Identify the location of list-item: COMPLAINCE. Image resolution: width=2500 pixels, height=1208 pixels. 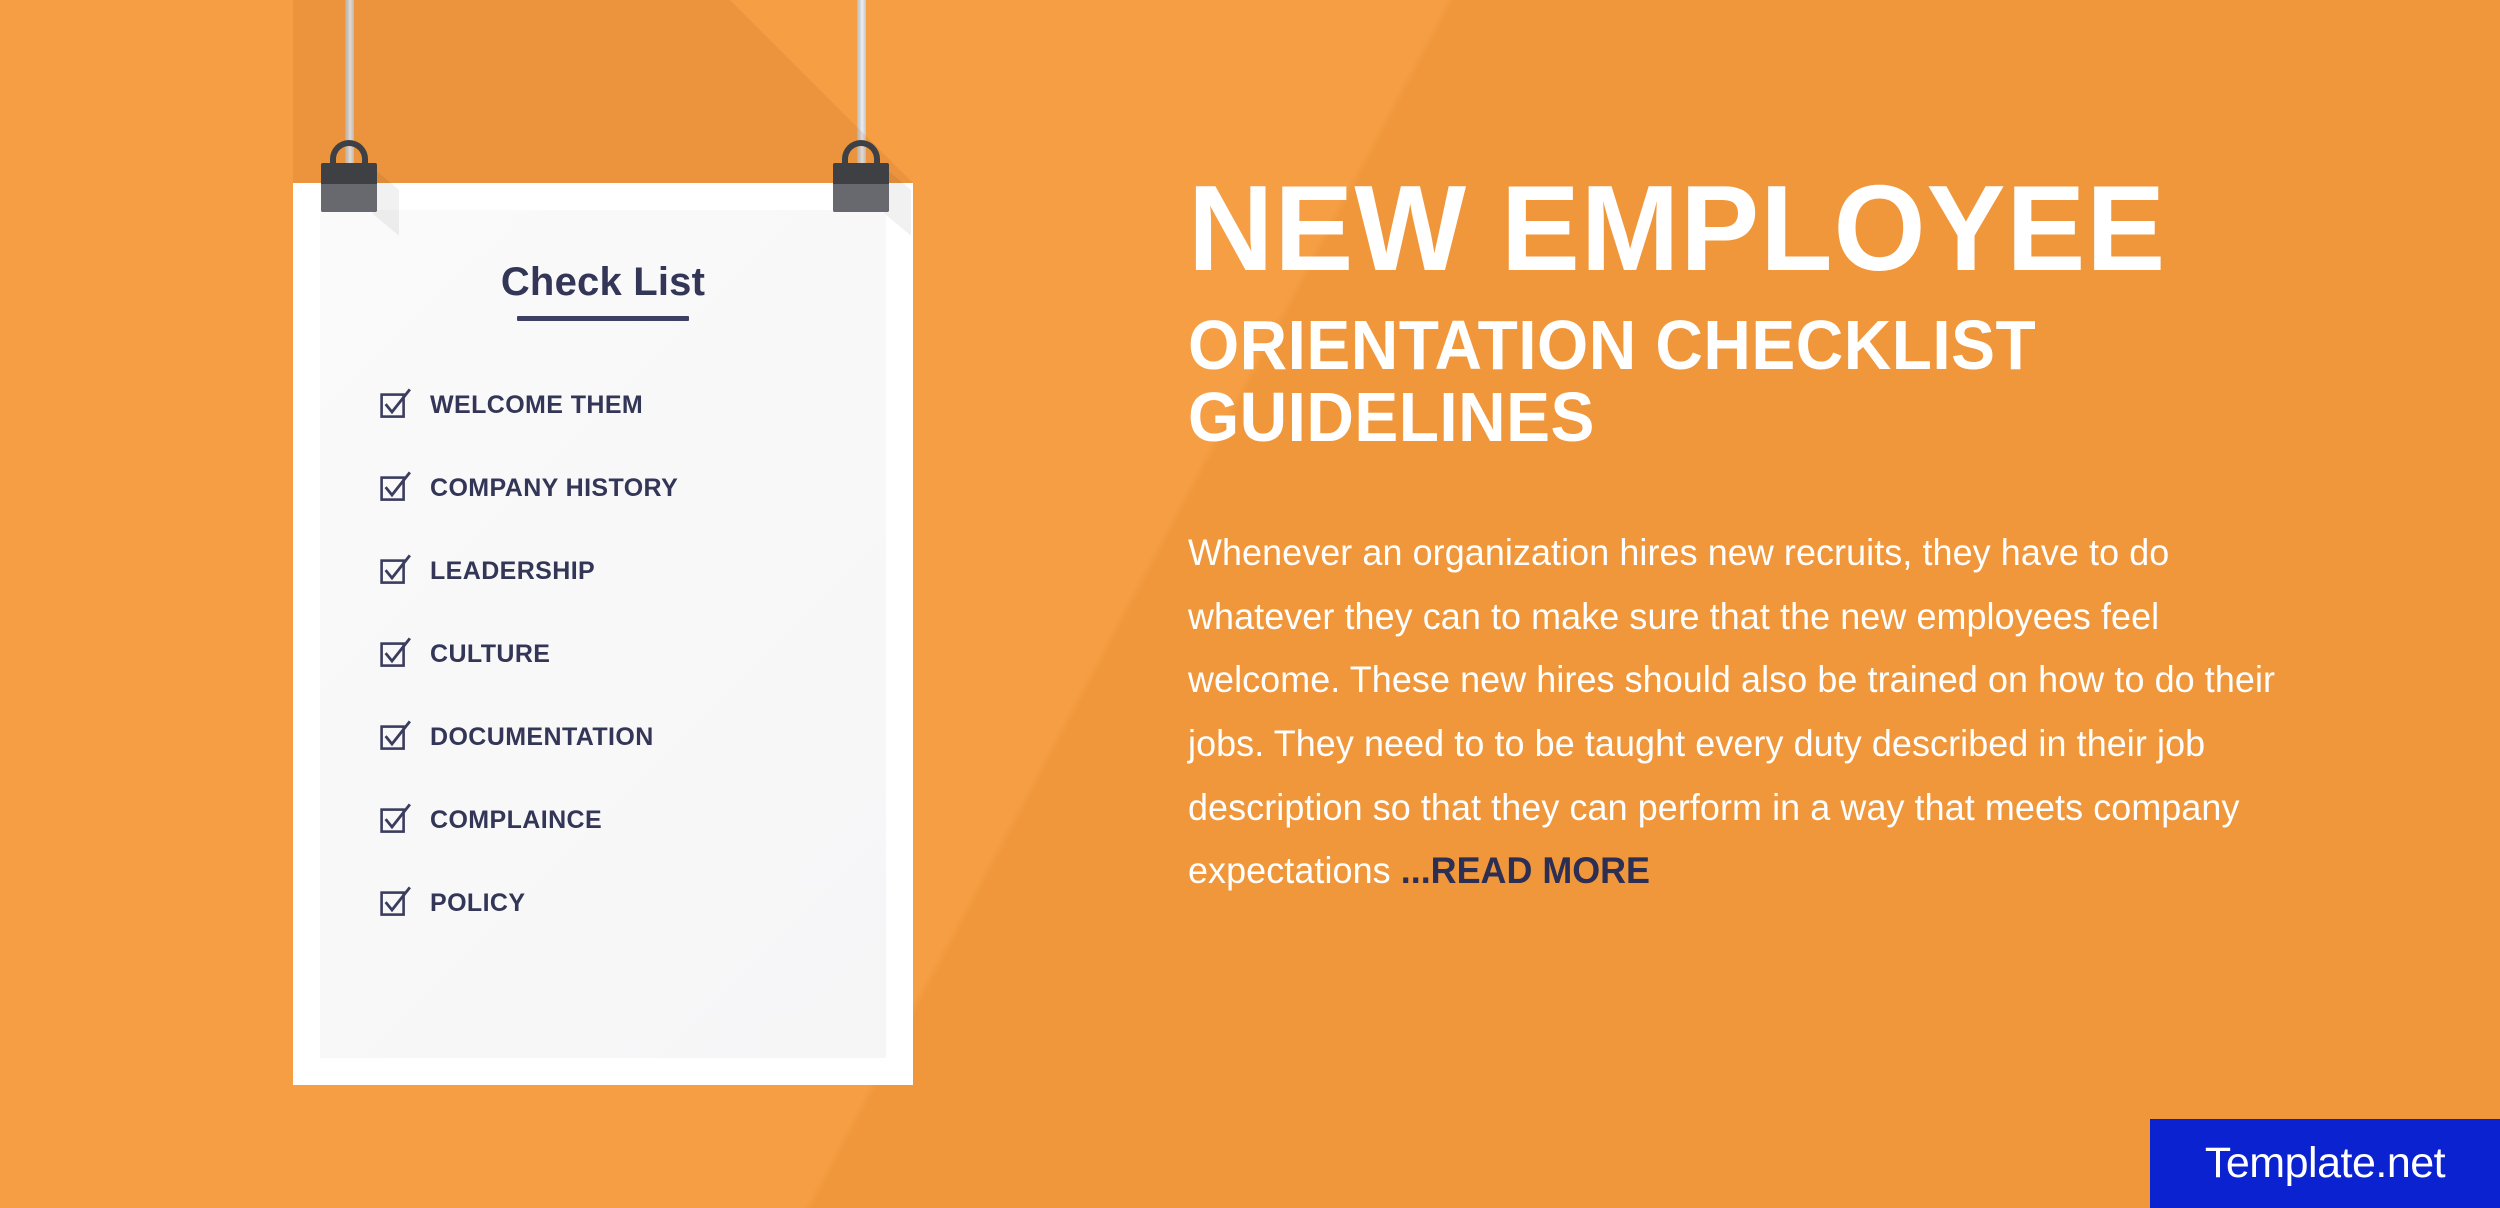
(615, 820).